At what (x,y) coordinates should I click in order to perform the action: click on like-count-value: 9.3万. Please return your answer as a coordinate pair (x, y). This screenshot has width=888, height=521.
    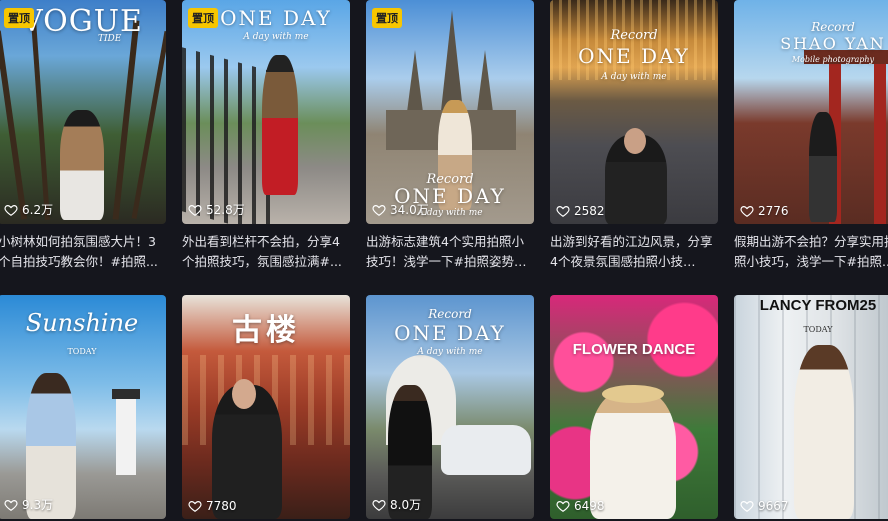
    Looking at the image, I should click on (38, 505).